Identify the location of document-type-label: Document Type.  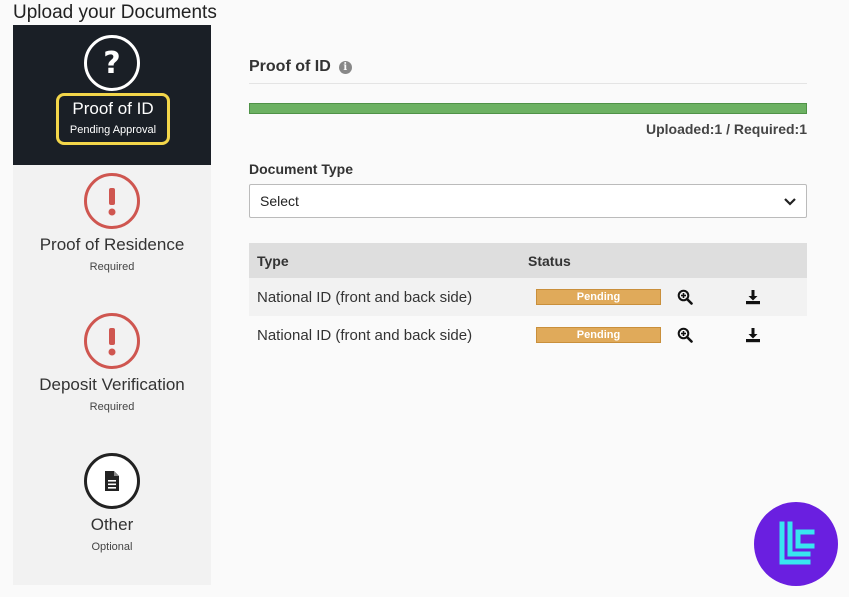
(301, 169).